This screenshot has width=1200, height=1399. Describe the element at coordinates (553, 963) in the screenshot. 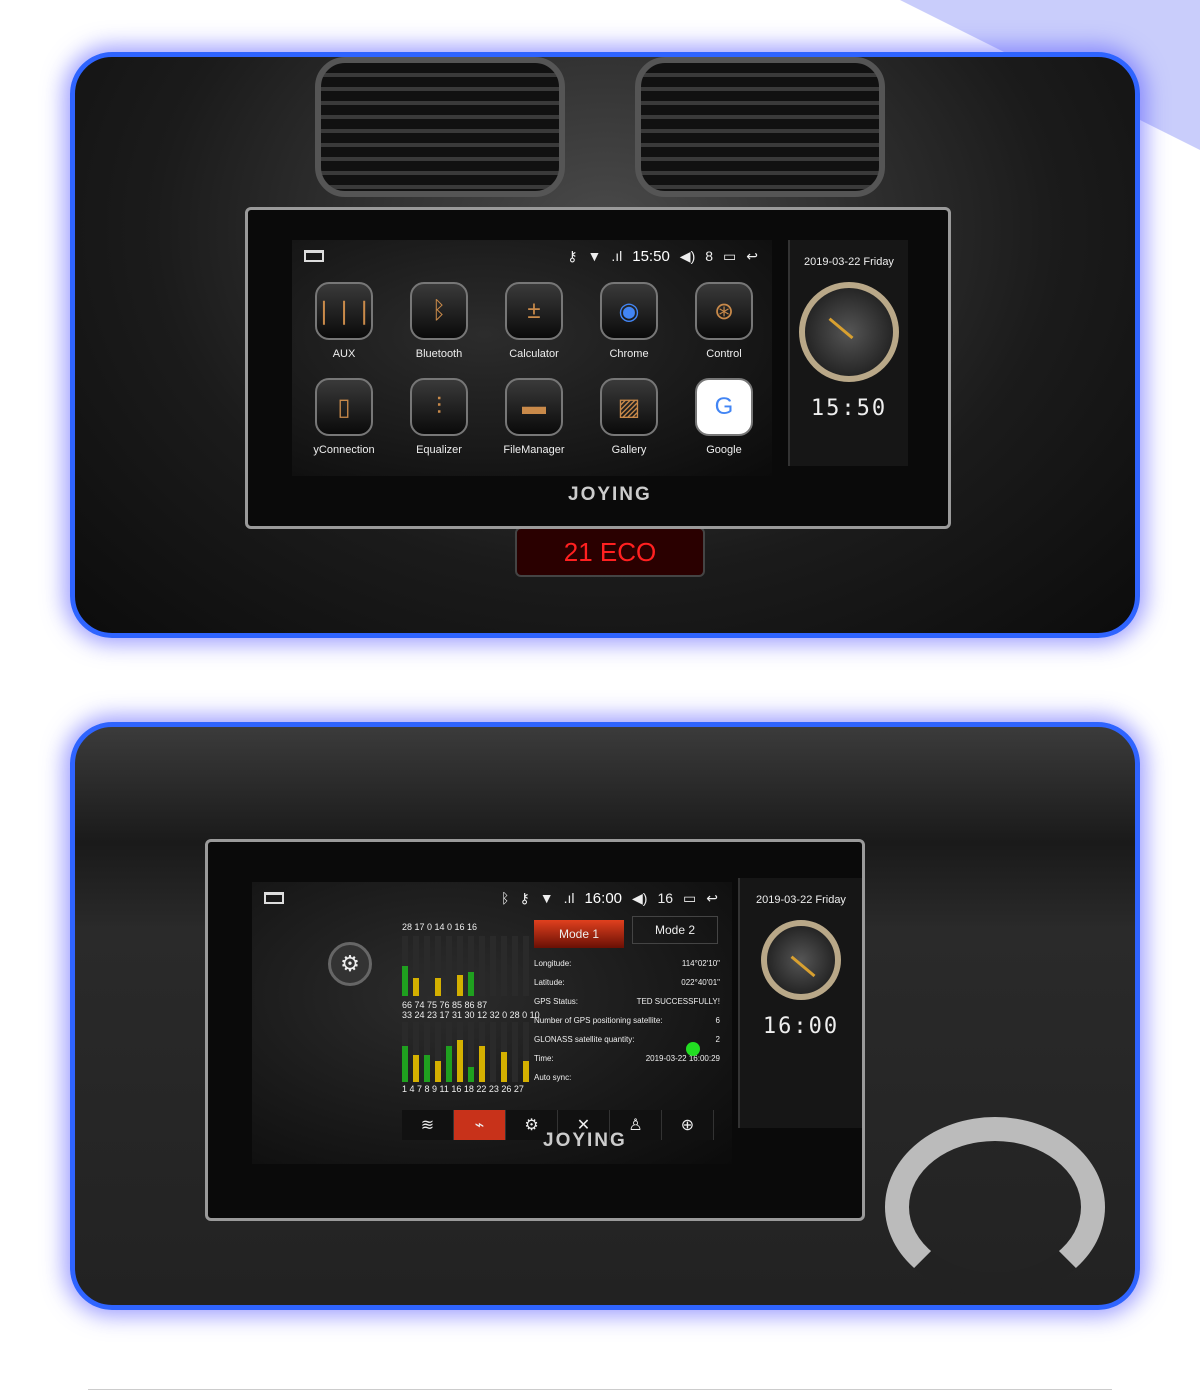

I see `gps-label: Longitude:` at that location.